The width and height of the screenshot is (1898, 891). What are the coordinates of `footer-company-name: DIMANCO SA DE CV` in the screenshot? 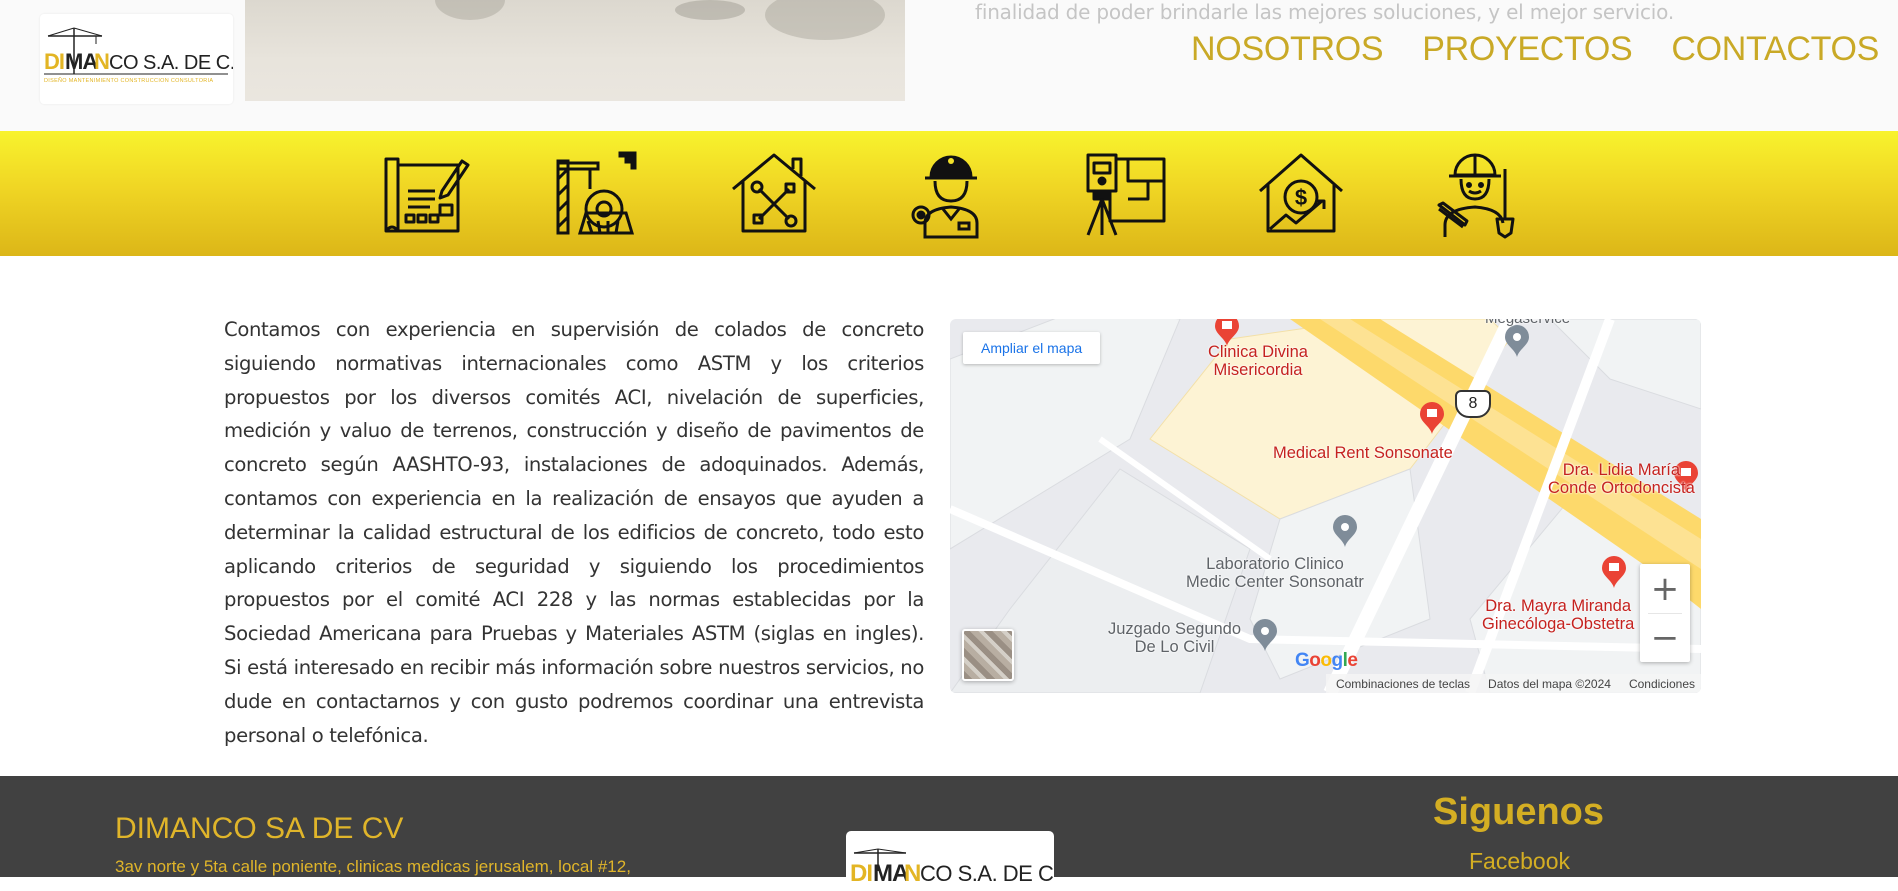 It's located at (259, 828).